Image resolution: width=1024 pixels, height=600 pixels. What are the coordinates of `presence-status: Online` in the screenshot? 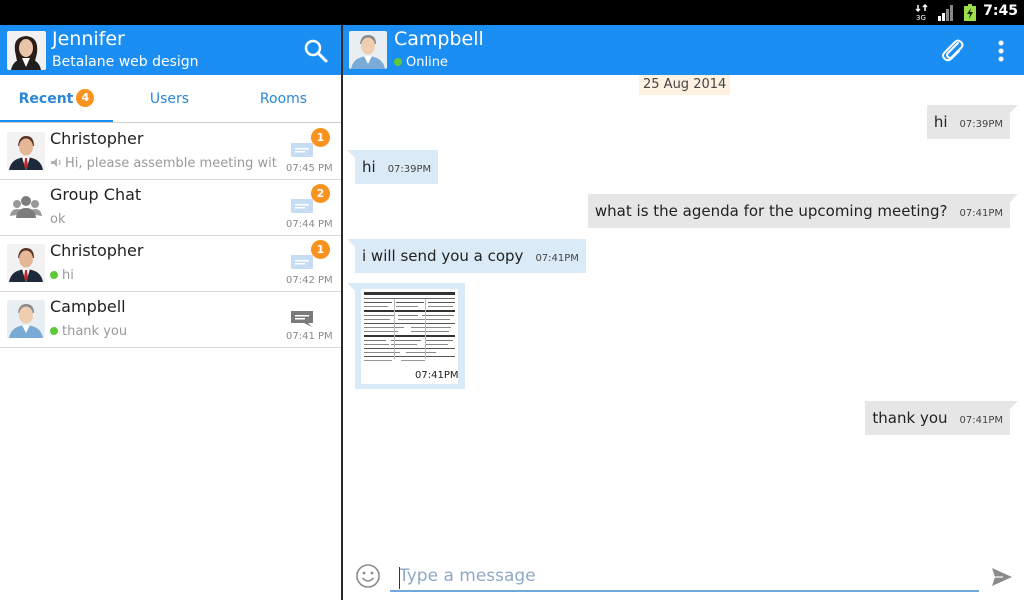 It's located at (421, 62).